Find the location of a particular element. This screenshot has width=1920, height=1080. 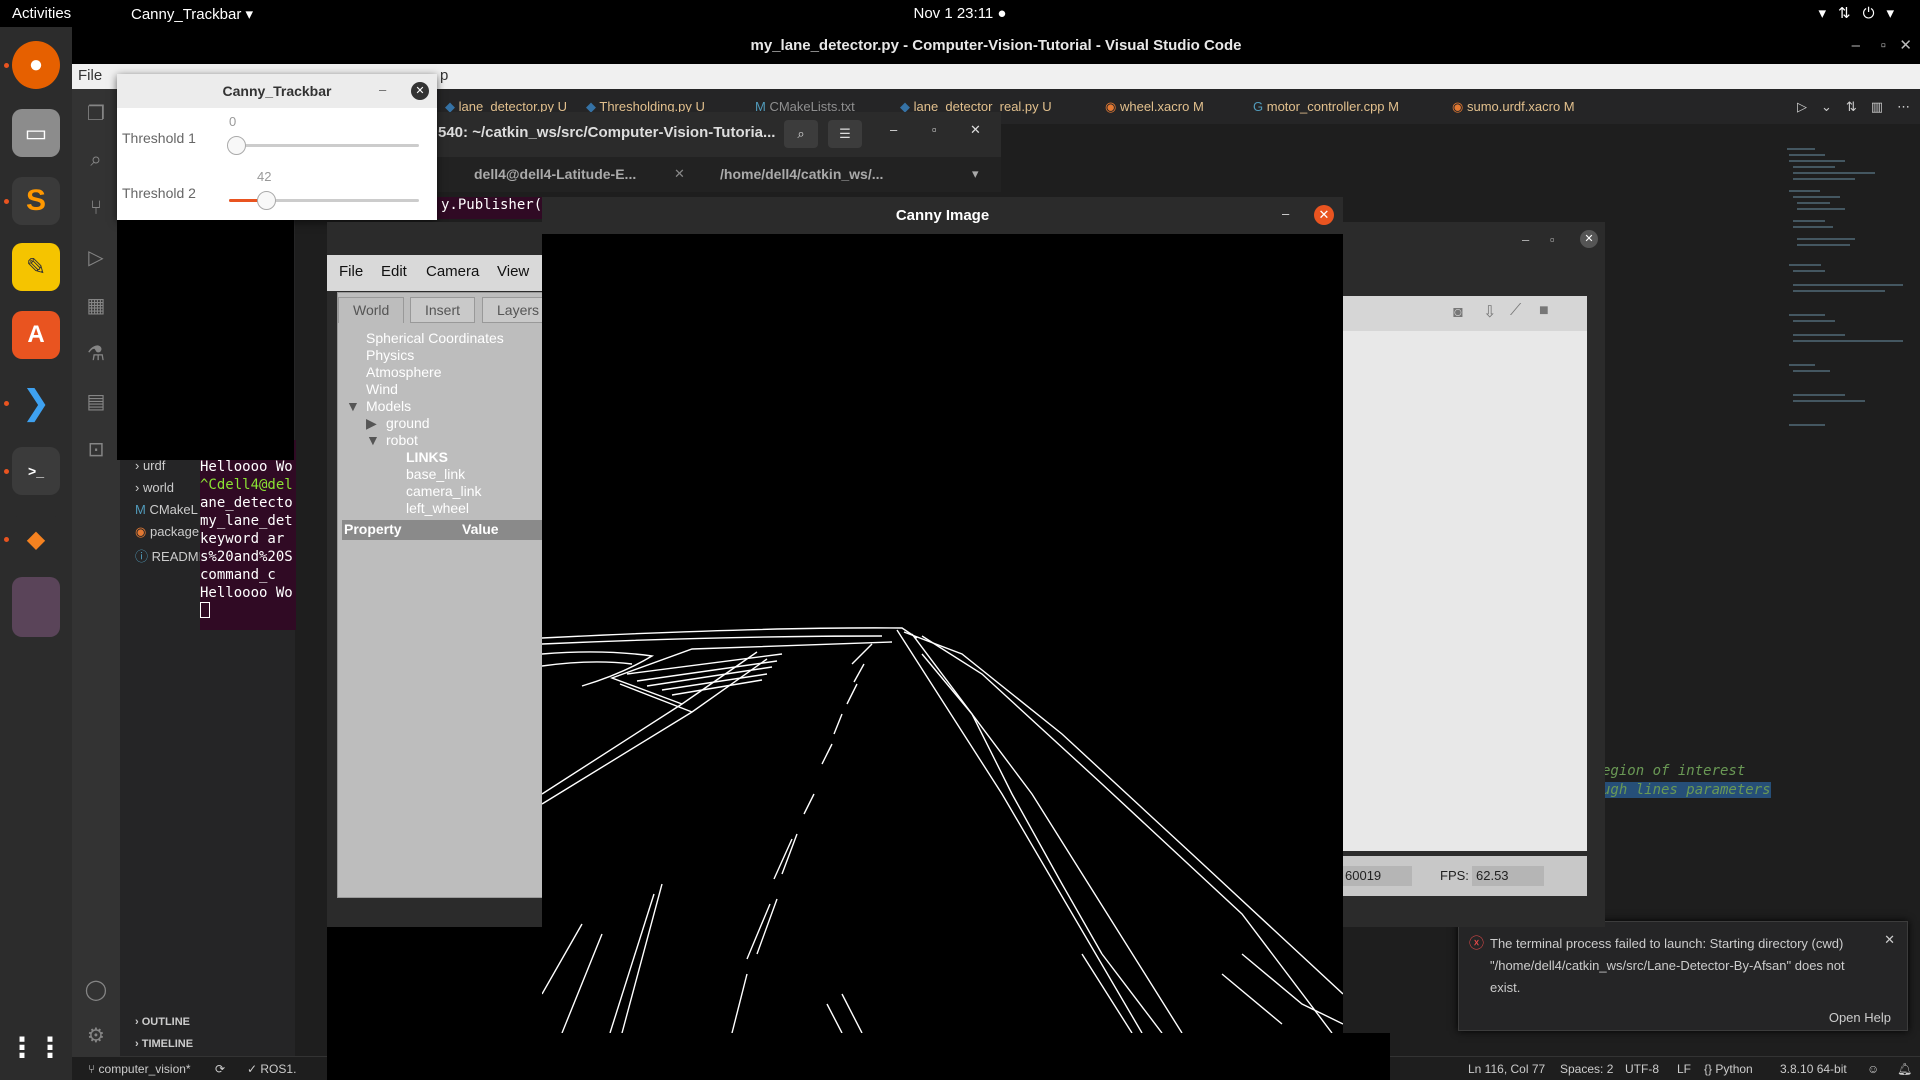

real-time-value: 60019 is located at coordinates (1377, 876).